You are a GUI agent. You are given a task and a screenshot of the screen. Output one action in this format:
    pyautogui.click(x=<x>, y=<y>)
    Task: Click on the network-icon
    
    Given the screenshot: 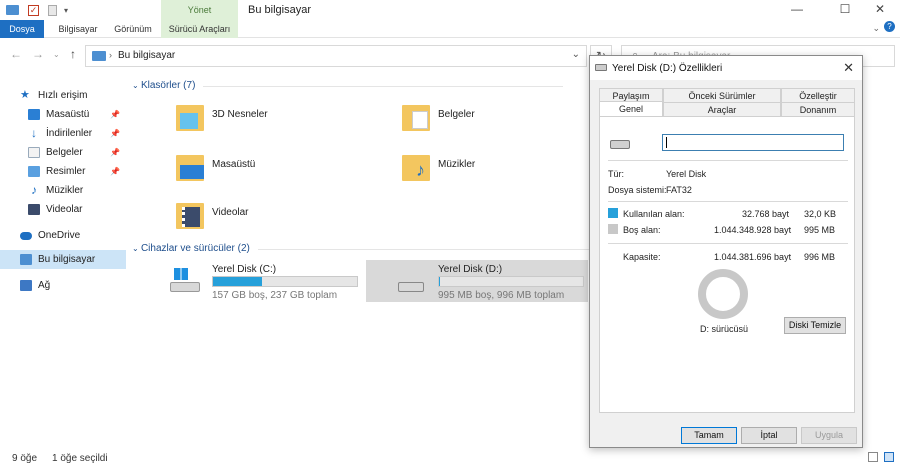 What is the action you would take?
    pyautogui.click(x=26, y=285)
    